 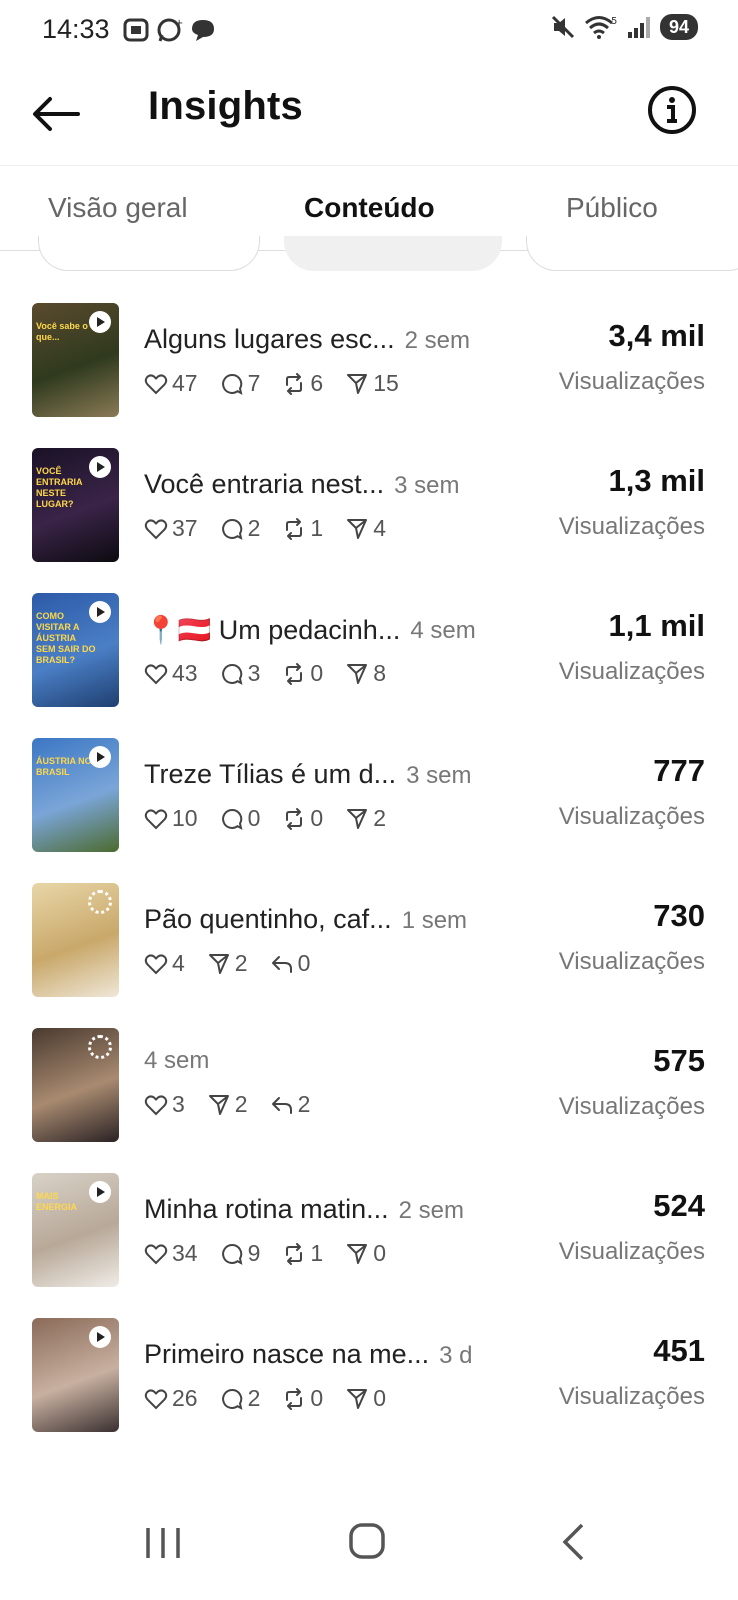 What do you see at coordinates (185, 383) in the screenshot?
I see `stat-value: 47` at bounding box center [185, 383].